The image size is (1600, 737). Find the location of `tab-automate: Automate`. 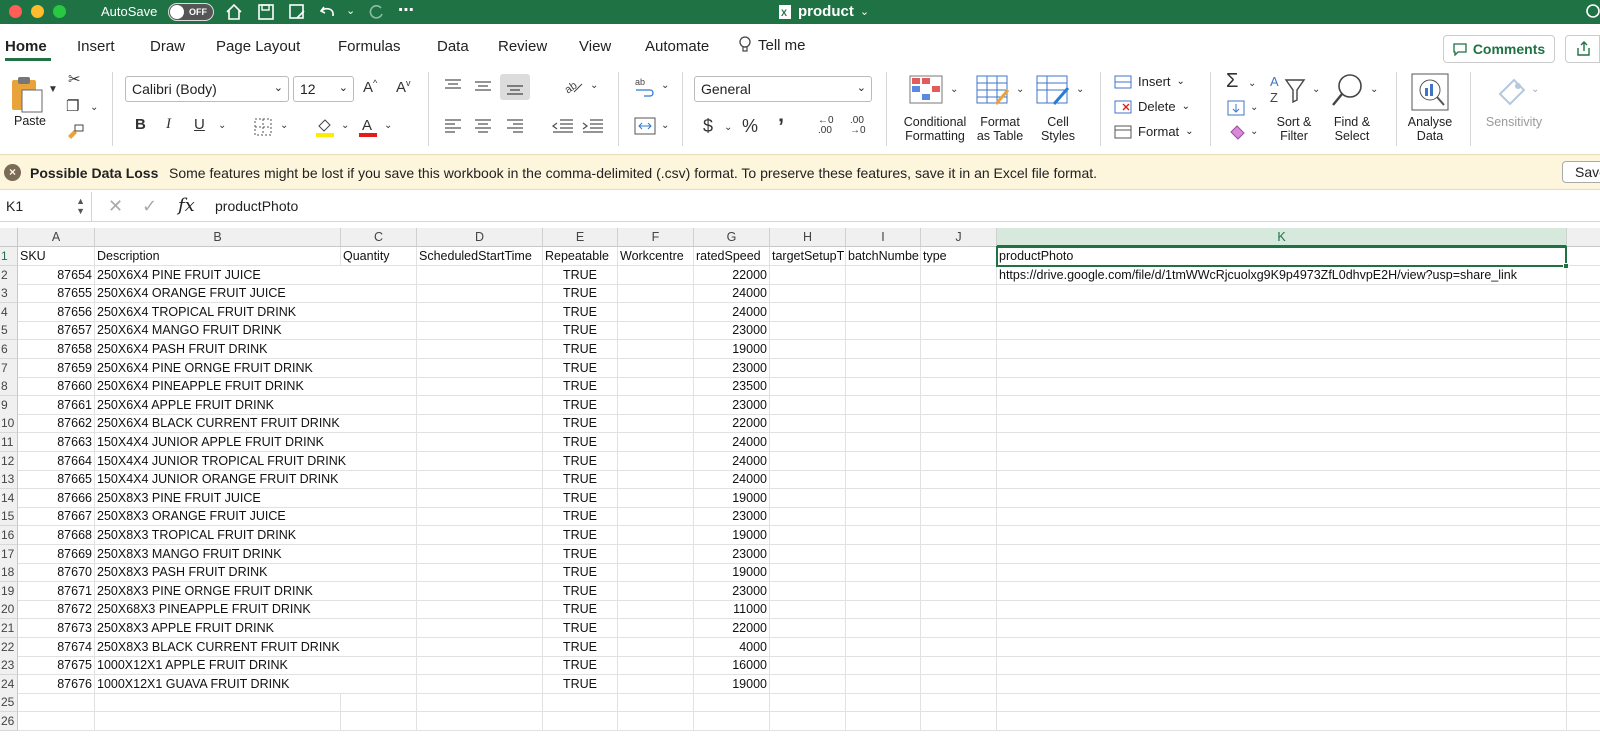

tab-automate: Automate is located at coordinates (677, 46).